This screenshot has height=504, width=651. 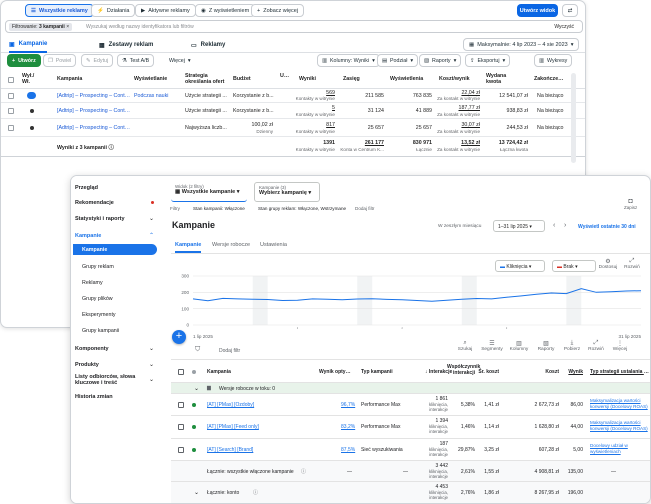 What do you see at coordinates (28, 45) in the screenshot?
I see `tab-campaigns: ▣ Kampanie` at bounding box center [28, 45].